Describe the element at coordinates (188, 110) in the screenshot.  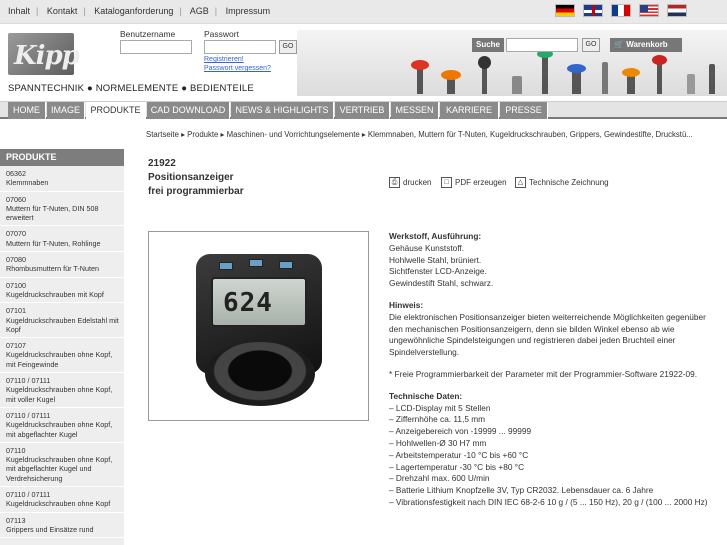
I see `nav-cad-download: CAD DOWNLOAD` at that location.